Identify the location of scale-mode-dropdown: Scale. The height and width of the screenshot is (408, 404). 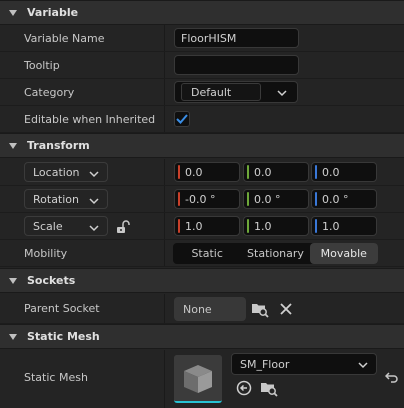
(66, 226).